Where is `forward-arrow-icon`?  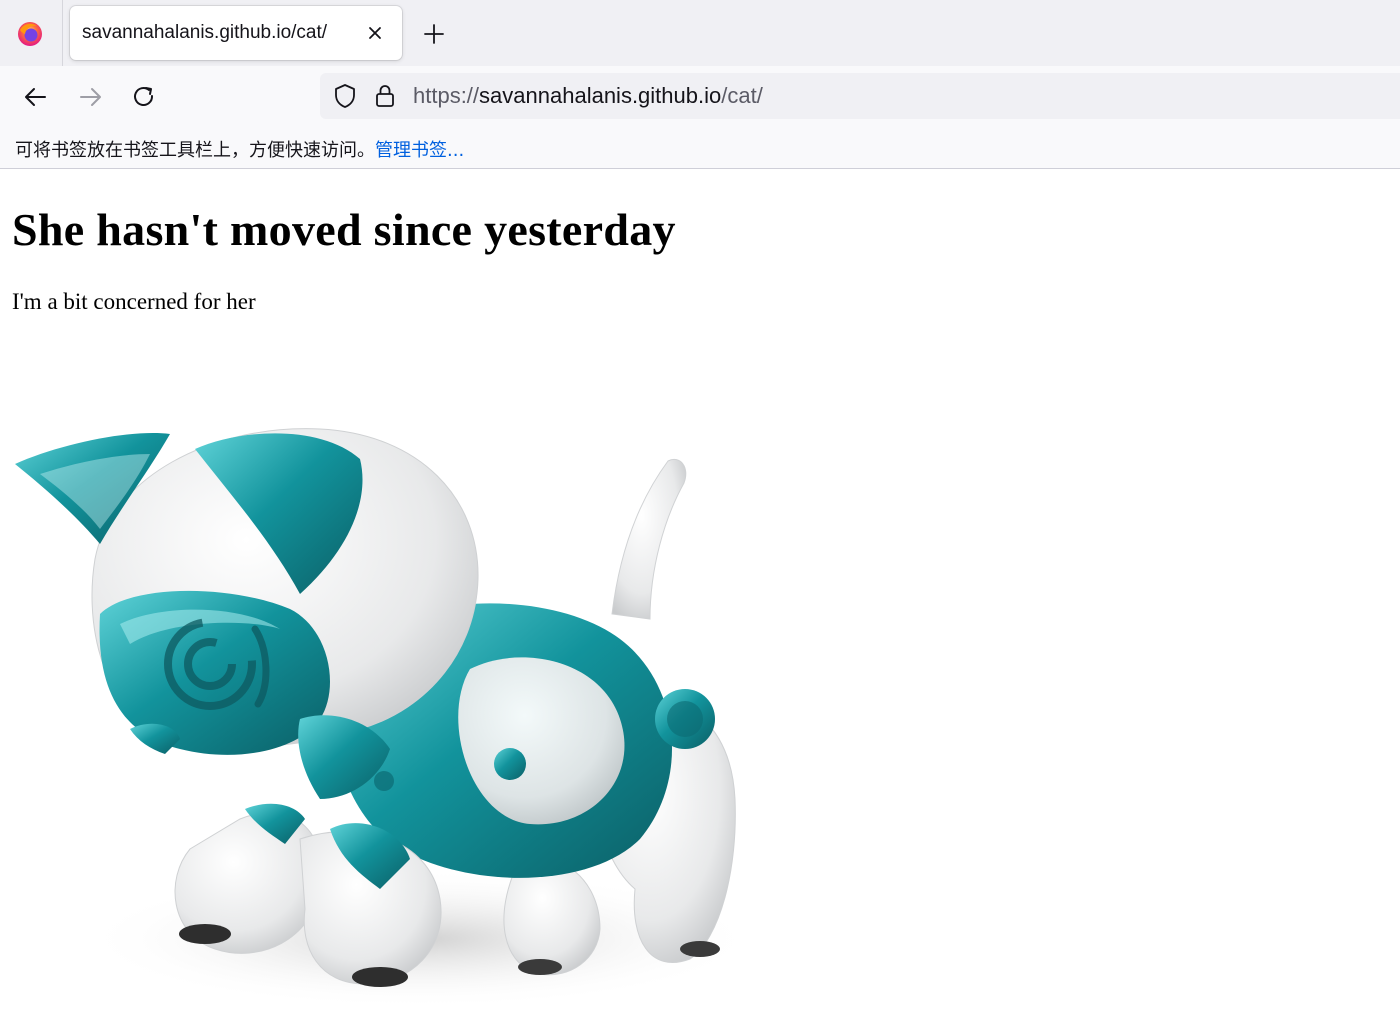
forward-arrow-icon is located at coordinates (90, 97).